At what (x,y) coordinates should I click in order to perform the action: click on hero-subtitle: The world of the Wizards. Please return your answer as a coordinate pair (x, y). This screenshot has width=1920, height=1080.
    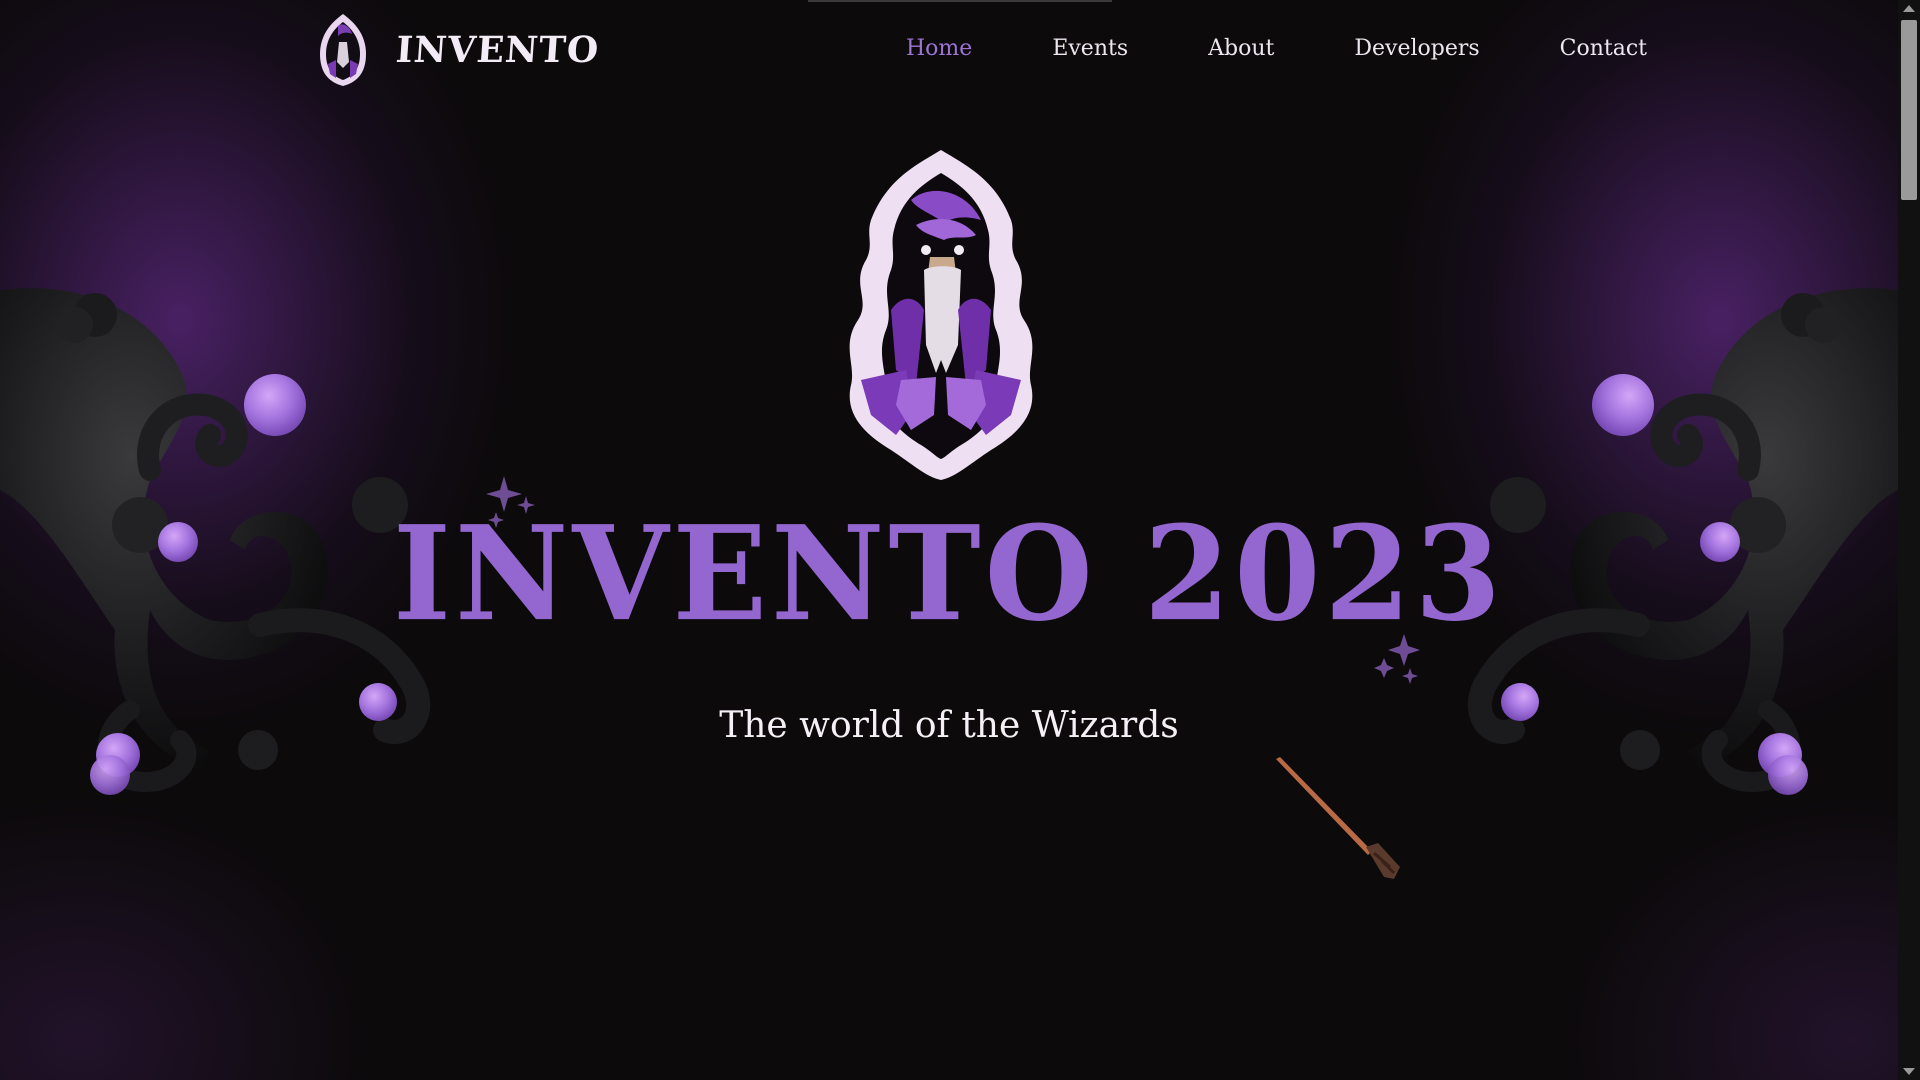
    Looking at the image, I should click on (949, 725).